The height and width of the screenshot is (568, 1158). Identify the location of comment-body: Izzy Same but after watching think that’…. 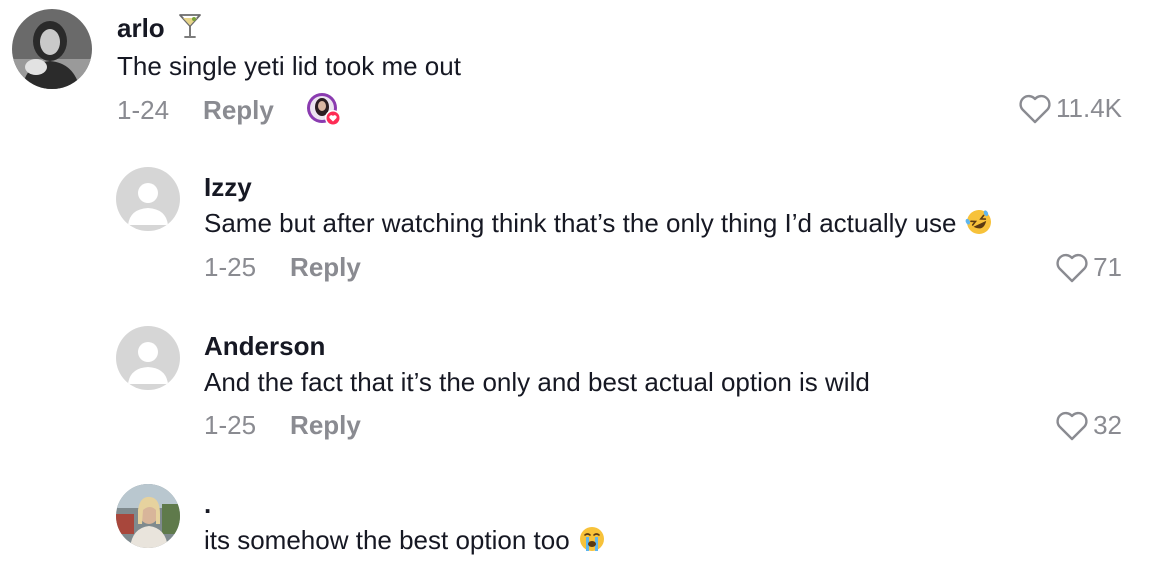
(598, 207).